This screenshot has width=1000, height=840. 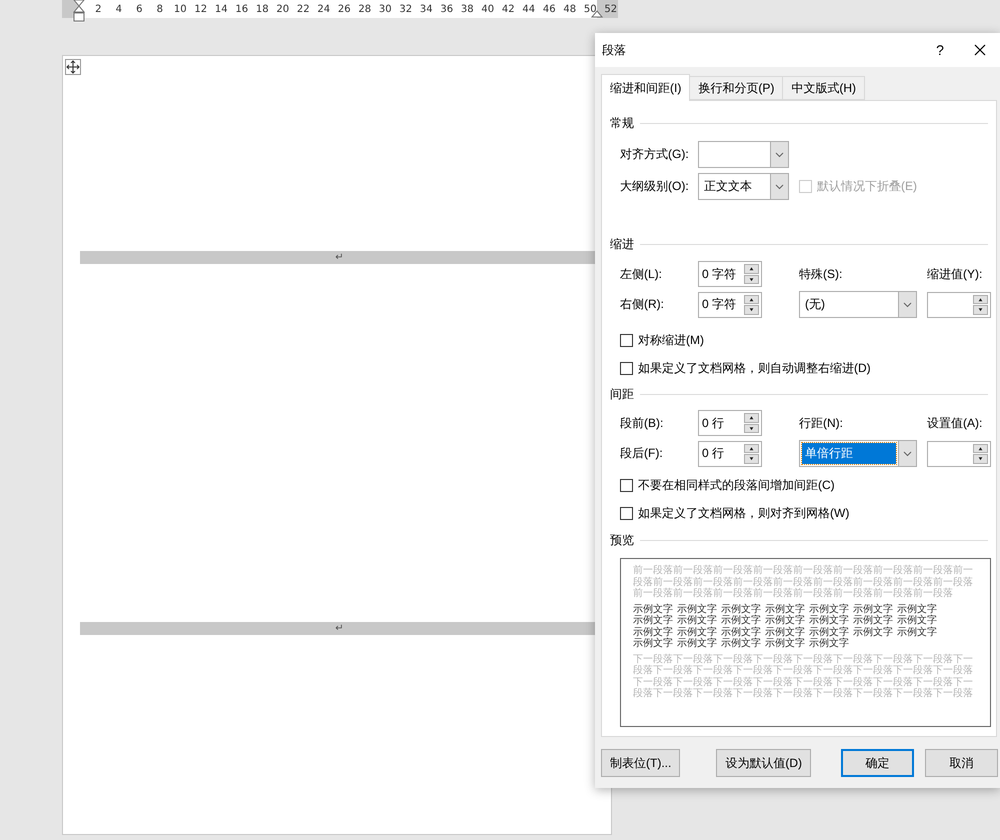 What do you see at coordinates (804, 485) in the screenshot?
I see `checkbox: 不要在相同样式的段落间增加间距(C)` at bounding box center [804, 485].